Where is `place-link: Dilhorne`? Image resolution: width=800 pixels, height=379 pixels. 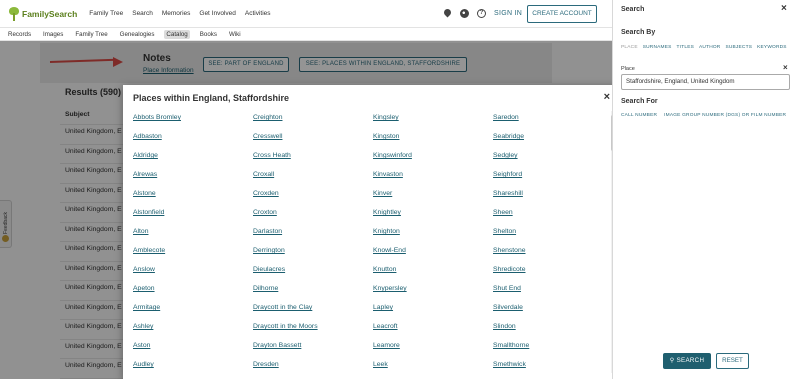 place-link: Dilhorne is located at coordinates (265, 288).